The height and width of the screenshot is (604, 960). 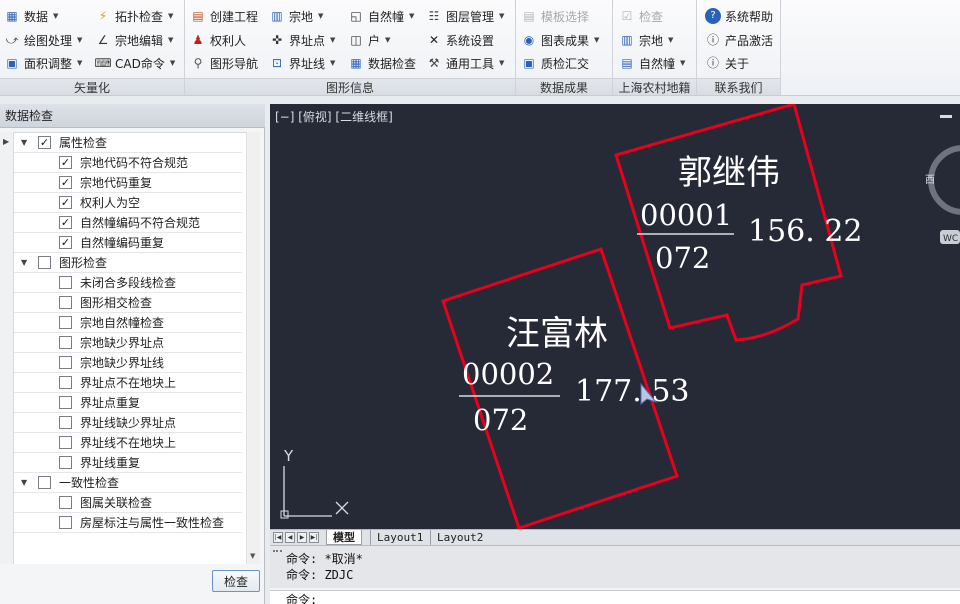 I want to click on create-project-icon: ▤, so click(x=198, y=16).